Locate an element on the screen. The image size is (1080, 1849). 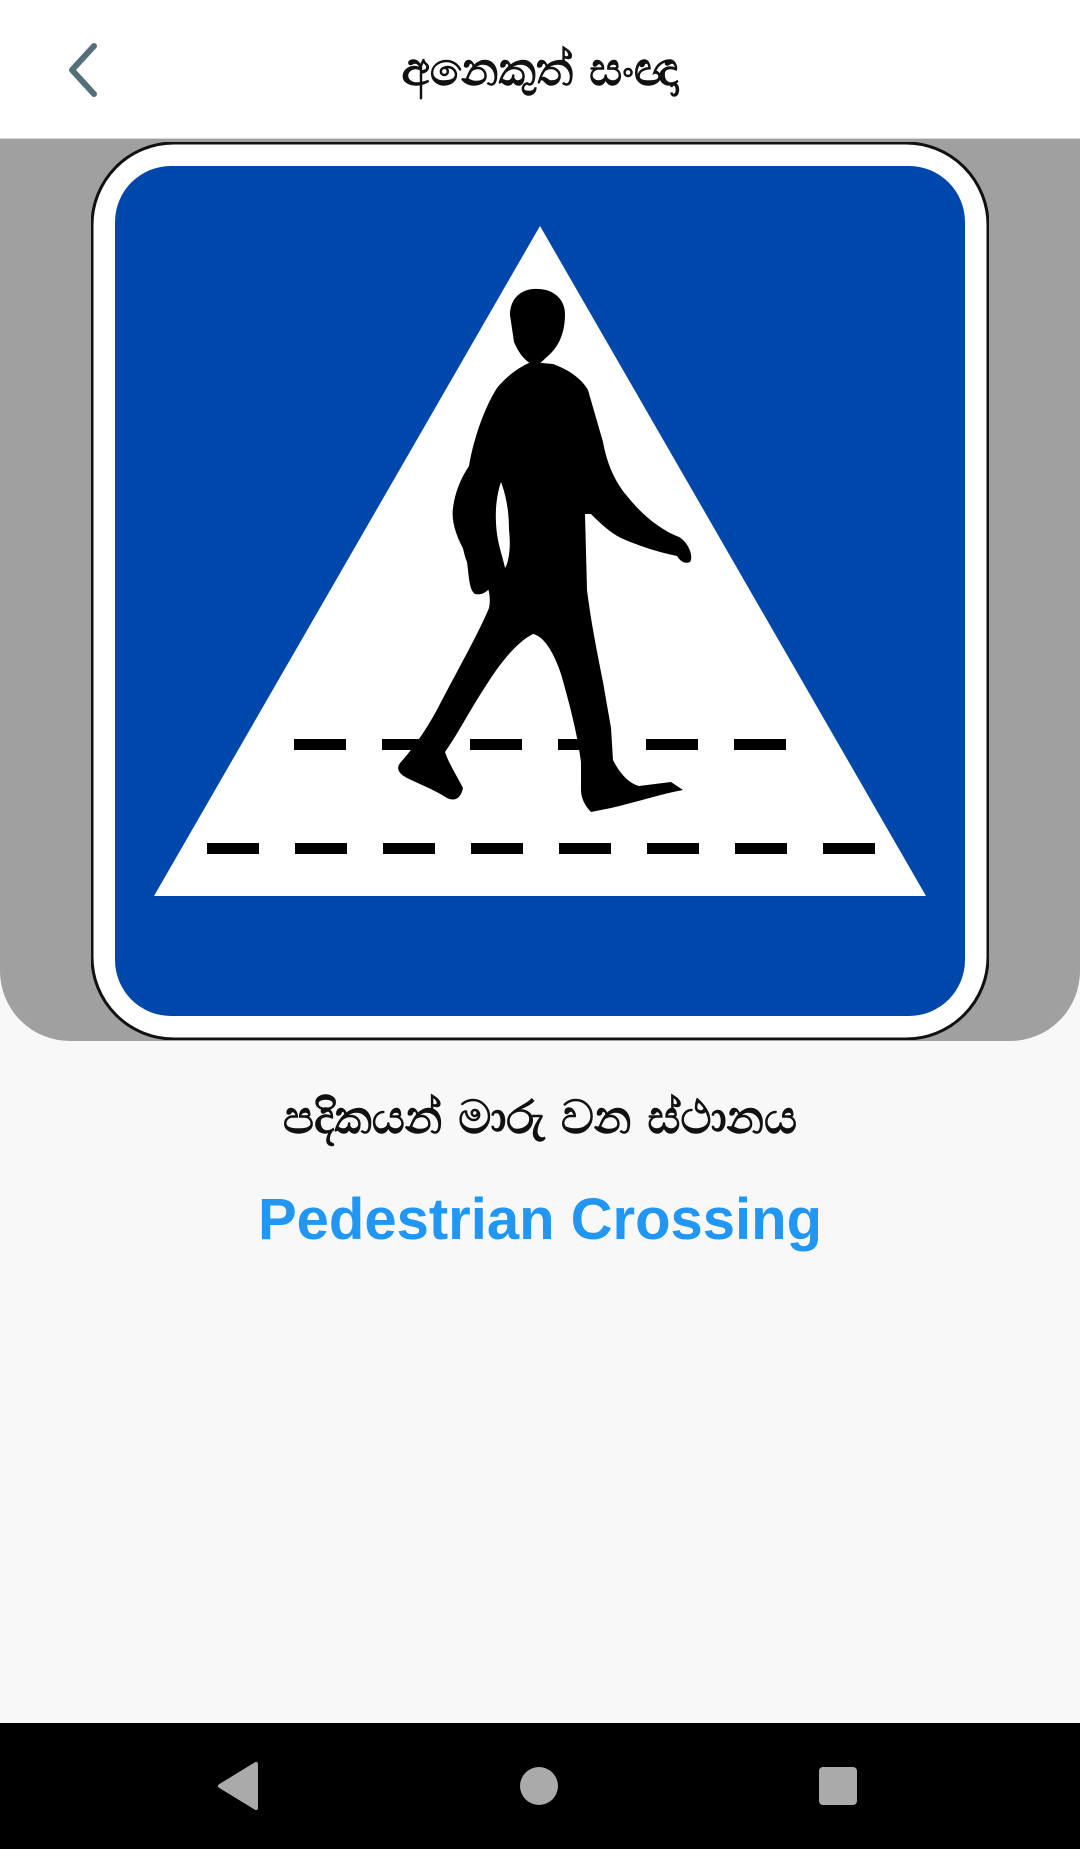
system-navigation-bar is located at coordinates (540, 1786).